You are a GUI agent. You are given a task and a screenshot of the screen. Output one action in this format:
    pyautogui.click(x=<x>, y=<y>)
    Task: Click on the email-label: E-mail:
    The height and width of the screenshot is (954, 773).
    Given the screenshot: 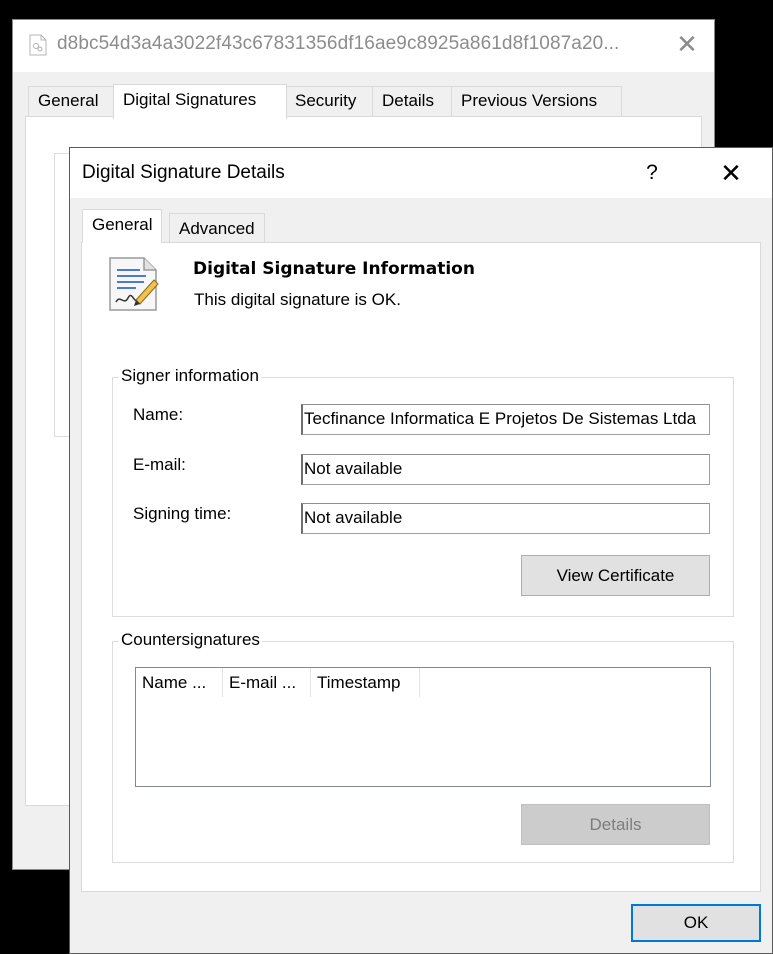 What is the action you would take?
    pyautogui.click(x=159, y=464)
    